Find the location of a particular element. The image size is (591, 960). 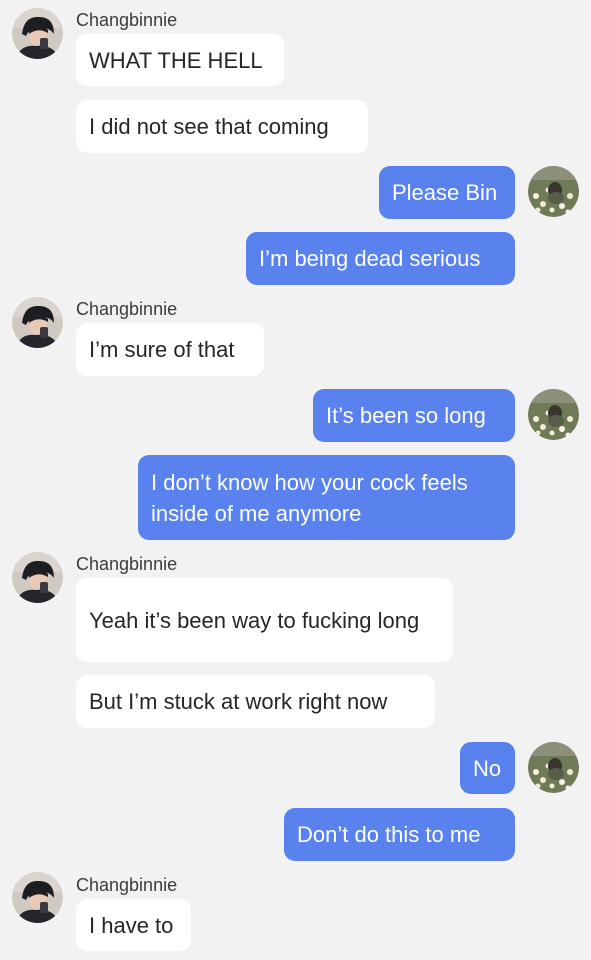

message-bubble-incoming: I’m sure of that is located at coordinates (170, 349).